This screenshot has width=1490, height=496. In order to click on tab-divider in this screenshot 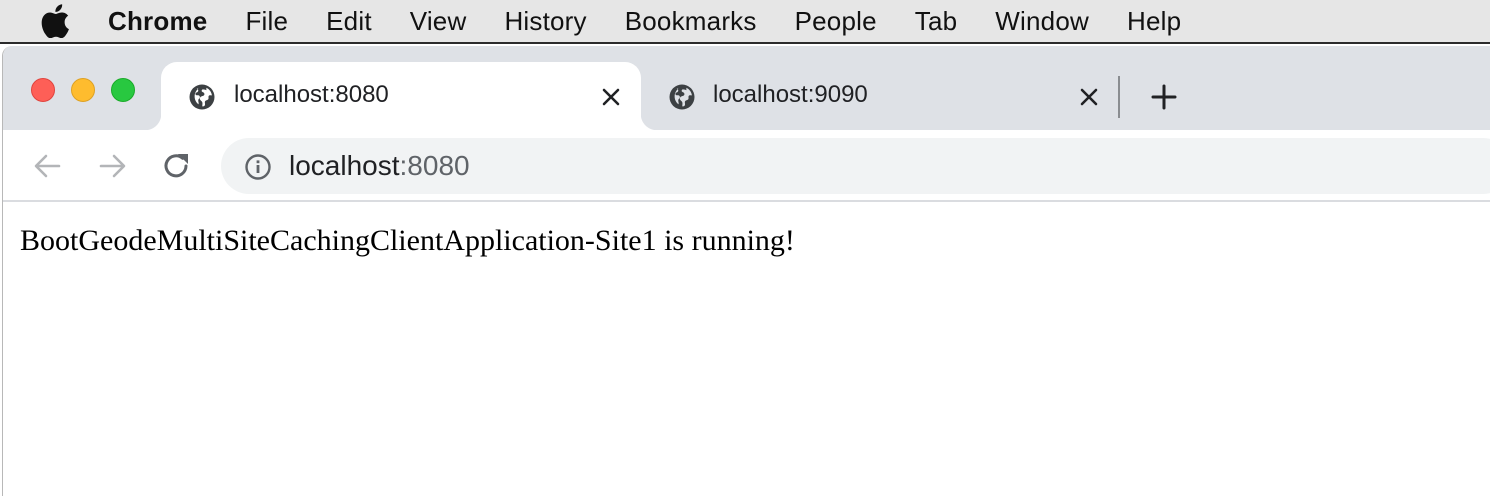, I will do `click(1119, 97)`.